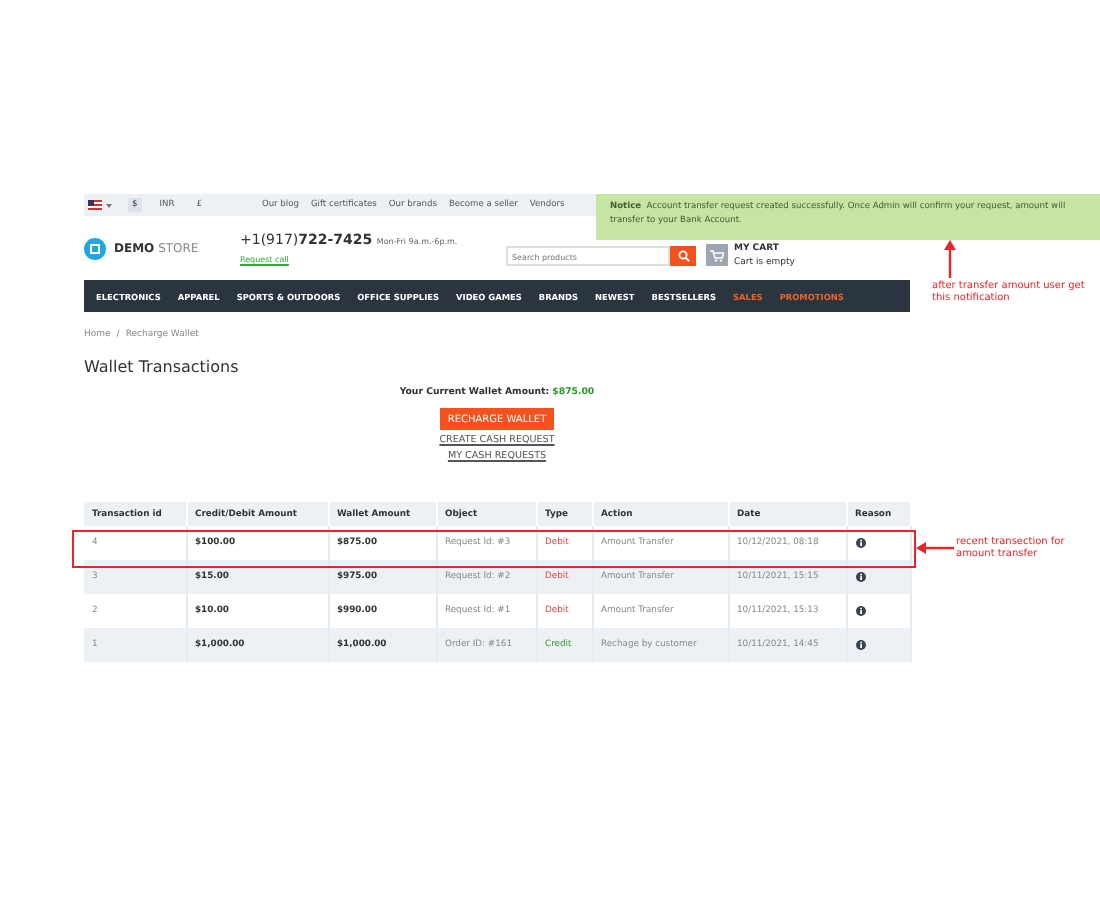 This screenshot has width=1100, height=900. I want to click on search-button, so click(683, 256).